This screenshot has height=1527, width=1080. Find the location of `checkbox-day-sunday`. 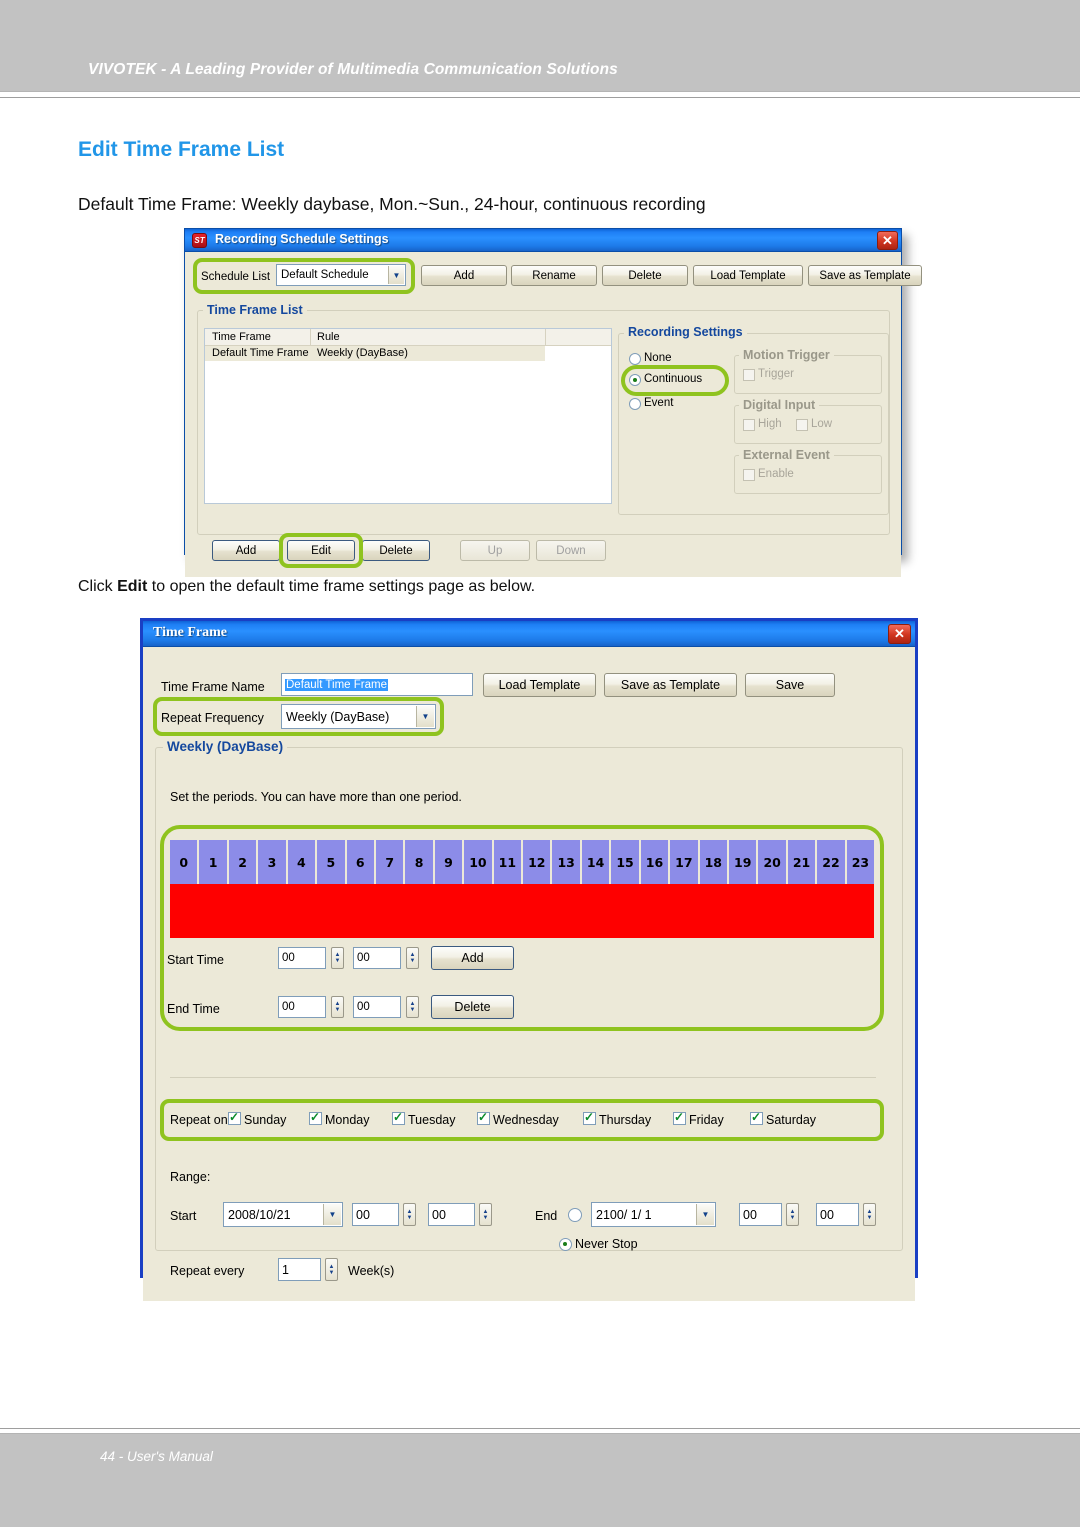

checkbox-day-sunday is located at coordinates (234, 1117).